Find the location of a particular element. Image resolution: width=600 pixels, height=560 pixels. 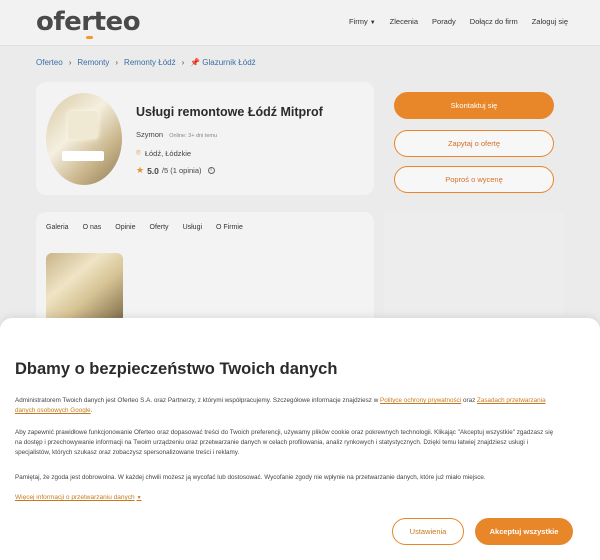

oferteo-logo: oferteo is located at coordinates (88, 22).